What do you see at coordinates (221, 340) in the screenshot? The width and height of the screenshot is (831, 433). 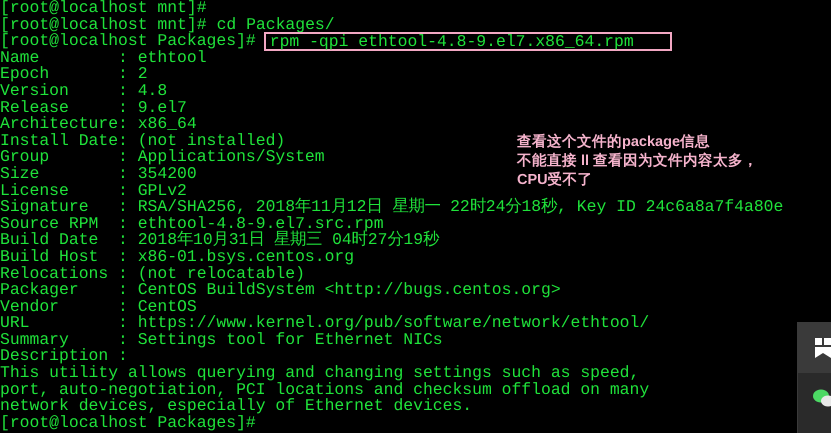 I see `output-line: Summary : Settings tool for Ethernet NICs` at bounding box center [221, 340].